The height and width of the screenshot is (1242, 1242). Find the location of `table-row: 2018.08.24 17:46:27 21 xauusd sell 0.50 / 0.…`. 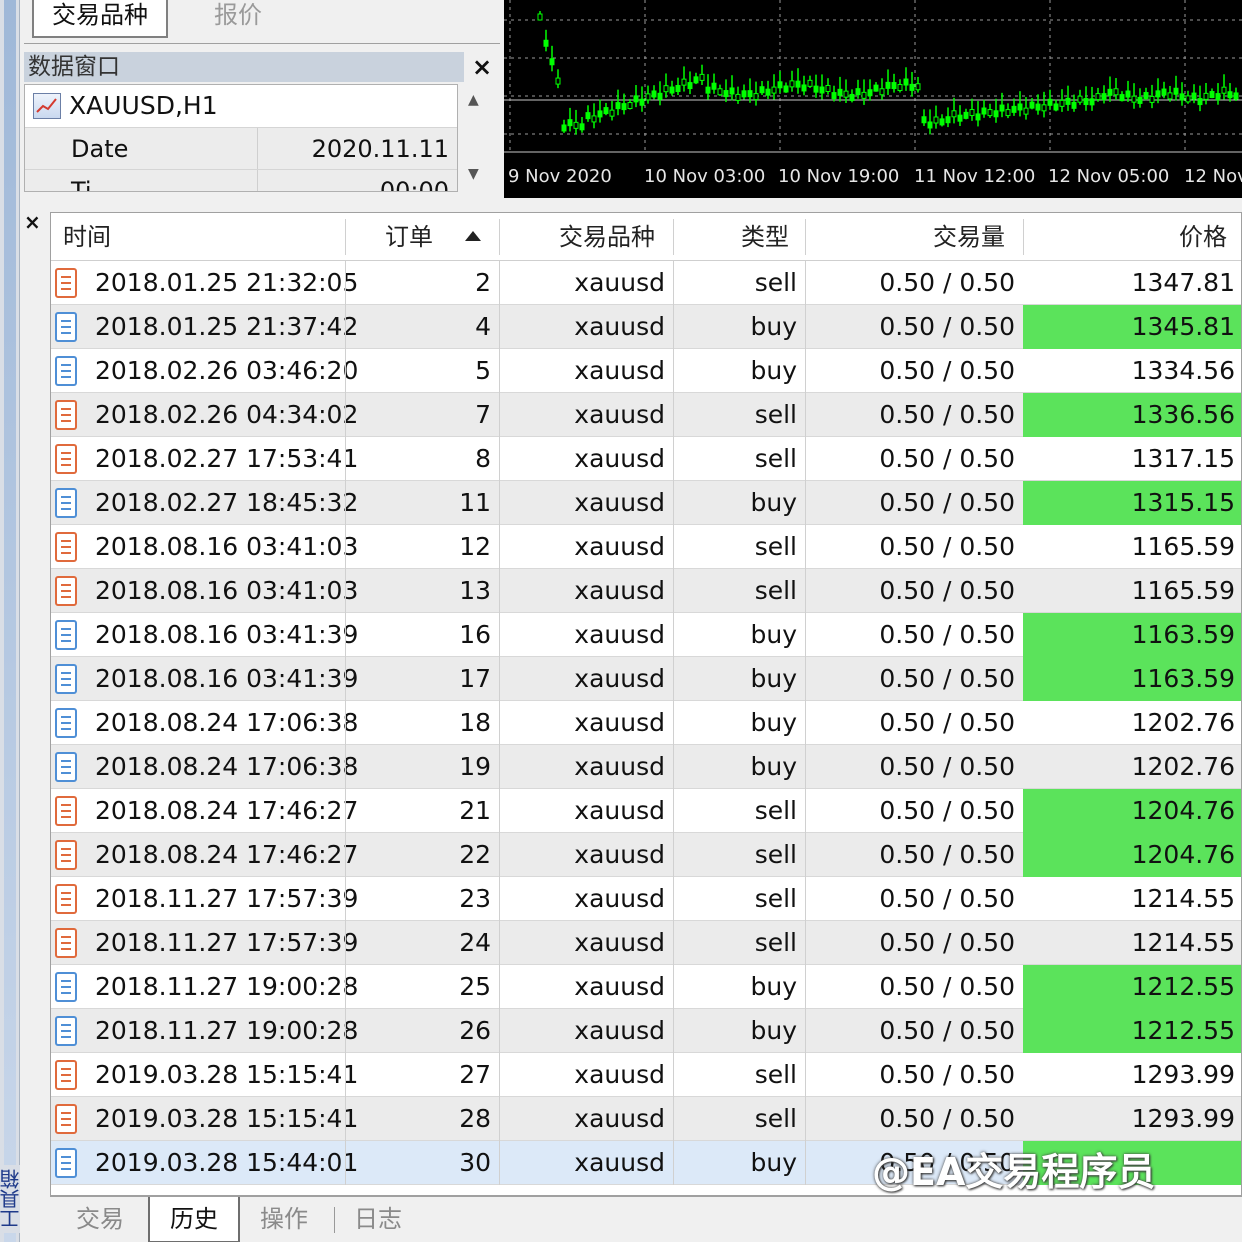

table-row: 2018.08.24 17:46:27 21 xauusd sell 0.50 / 0.… is located at coordinates (646, 811).